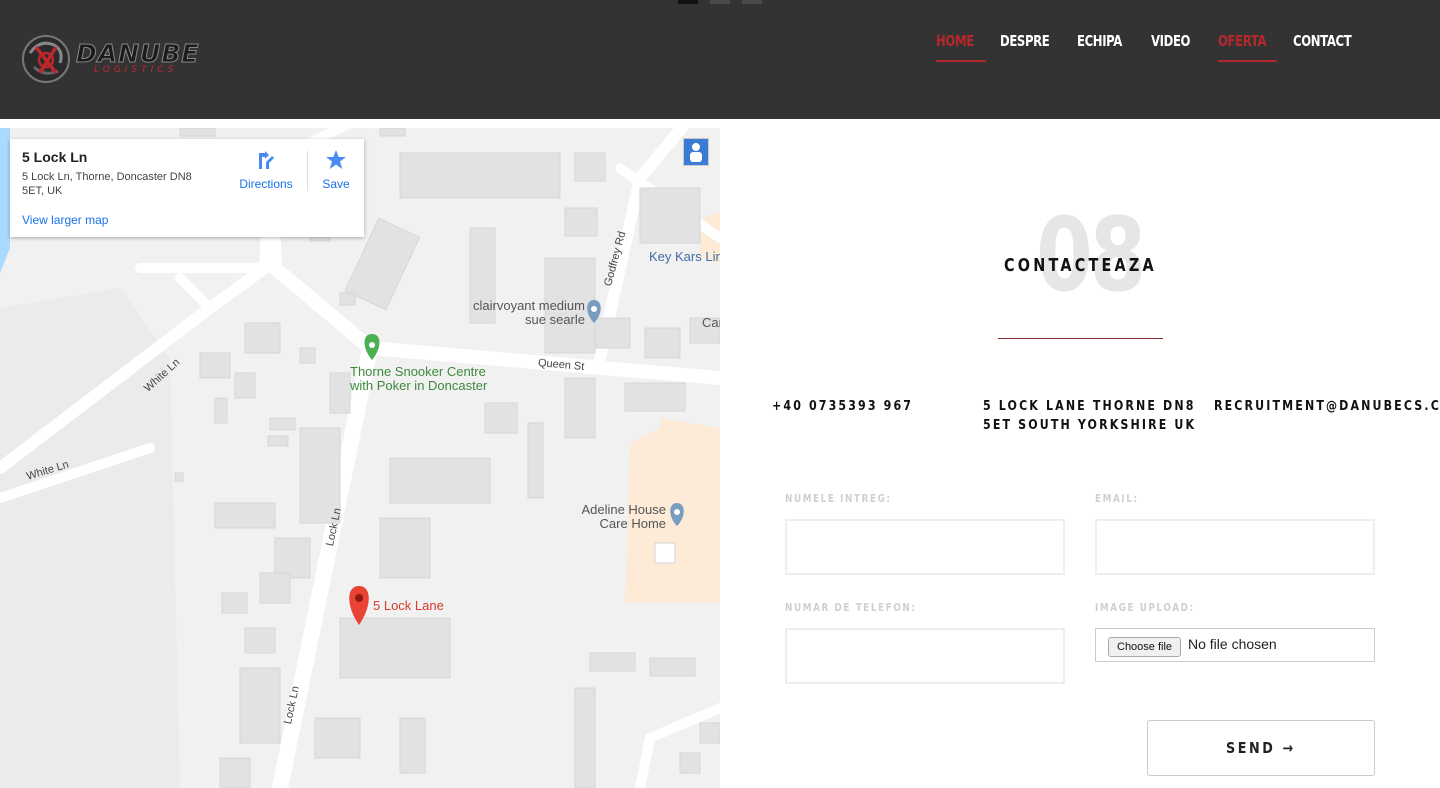 This screenshot has width=1440, height=788. Describe the element at coordinates (1232, 644) in the screenshot. I see `file-status: No file chosen` at that location.